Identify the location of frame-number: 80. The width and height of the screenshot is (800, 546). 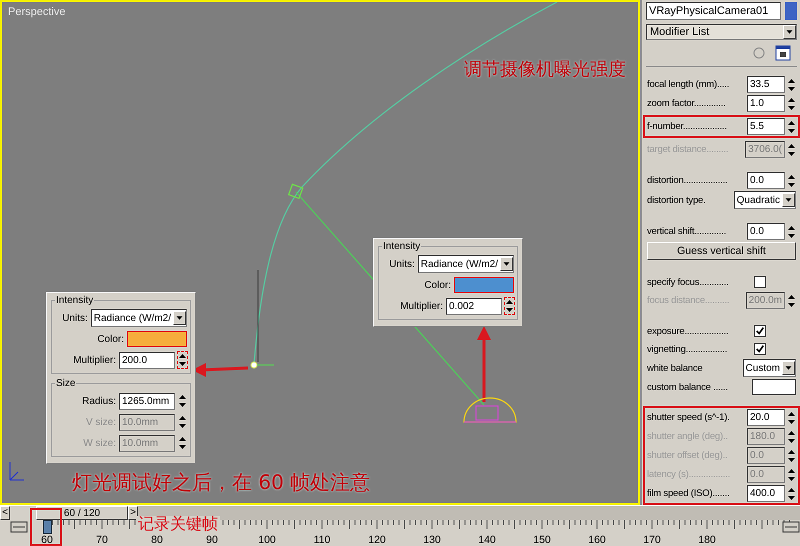
(157, 540).